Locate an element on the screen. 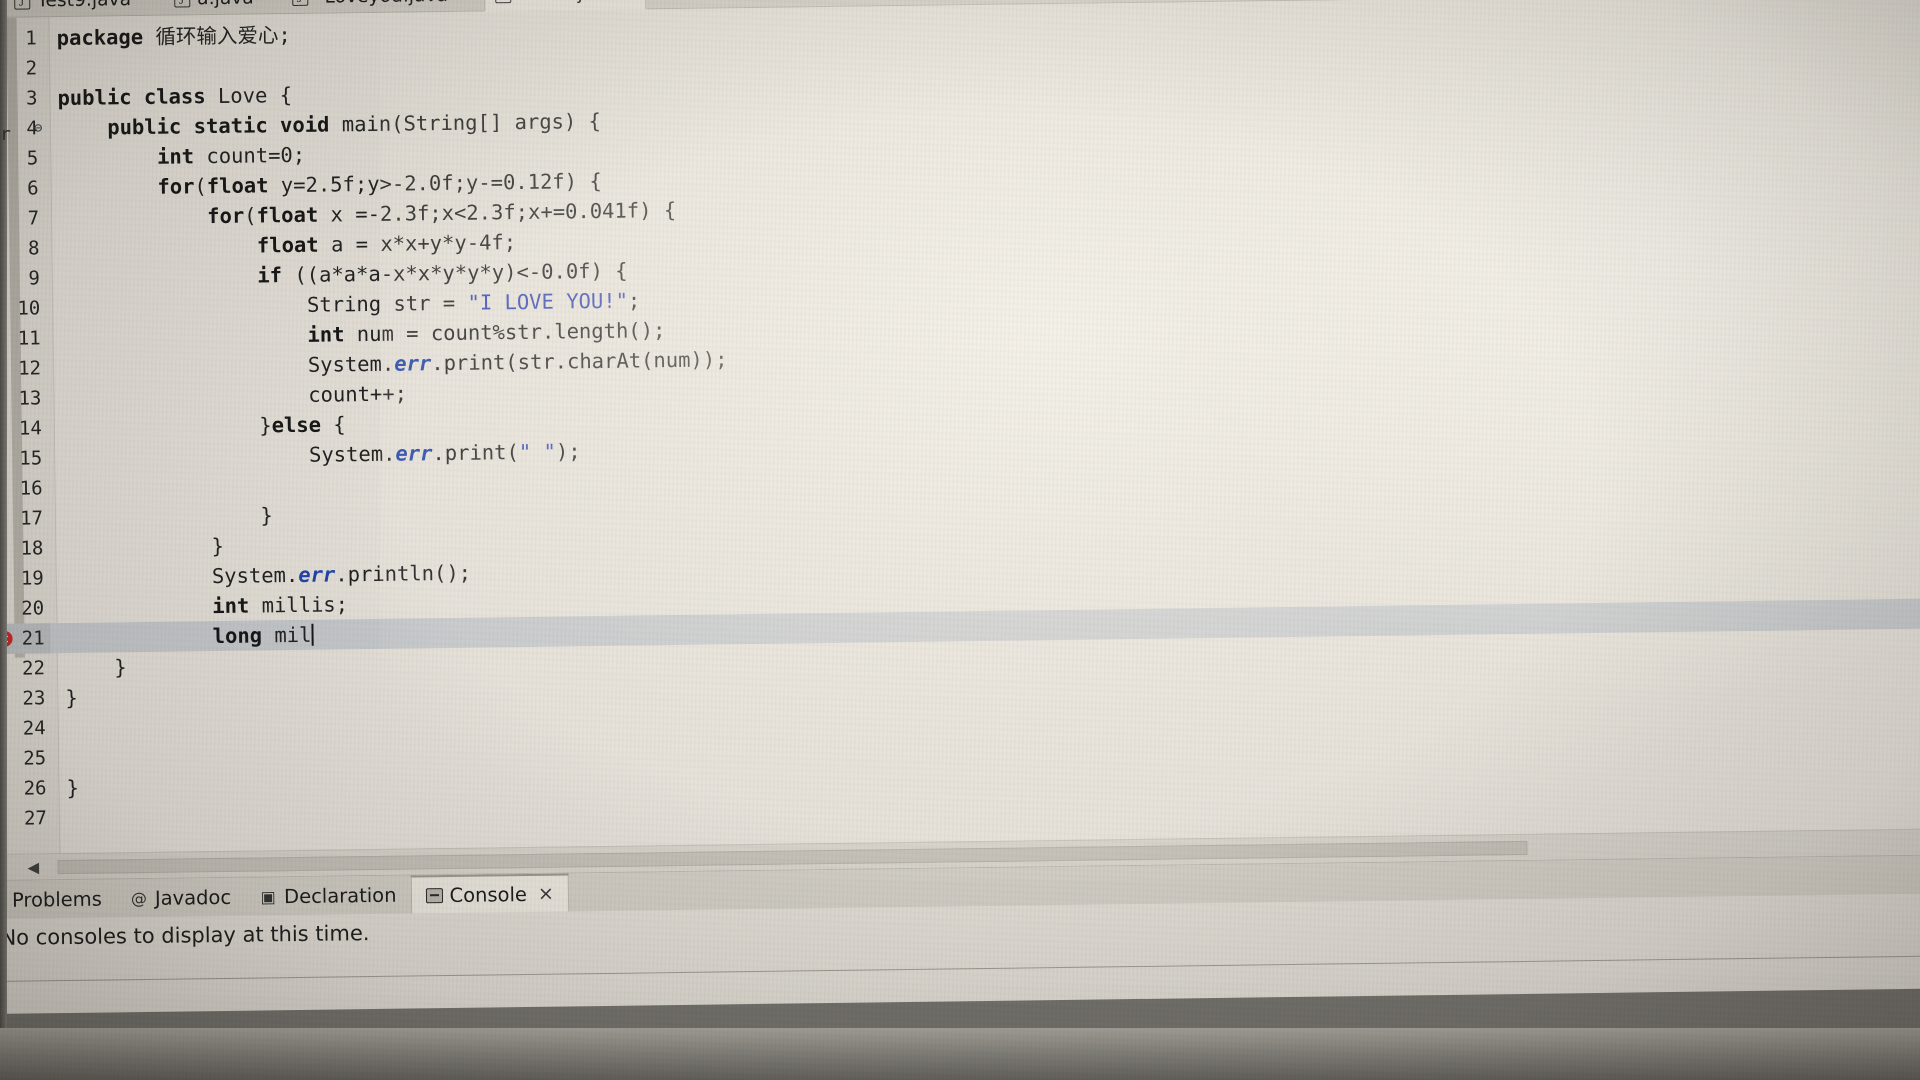 This screenshot has width=1920, height=1080. monitor-bezel-bottom is located at coordinates (960, 1054).